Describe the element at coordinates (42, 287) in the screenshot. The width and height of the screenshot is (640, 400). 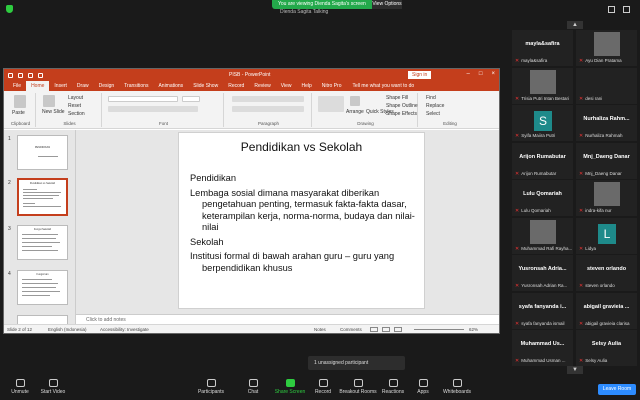
I see `slide-thumbnail-4: Fungsi lain` at that location.